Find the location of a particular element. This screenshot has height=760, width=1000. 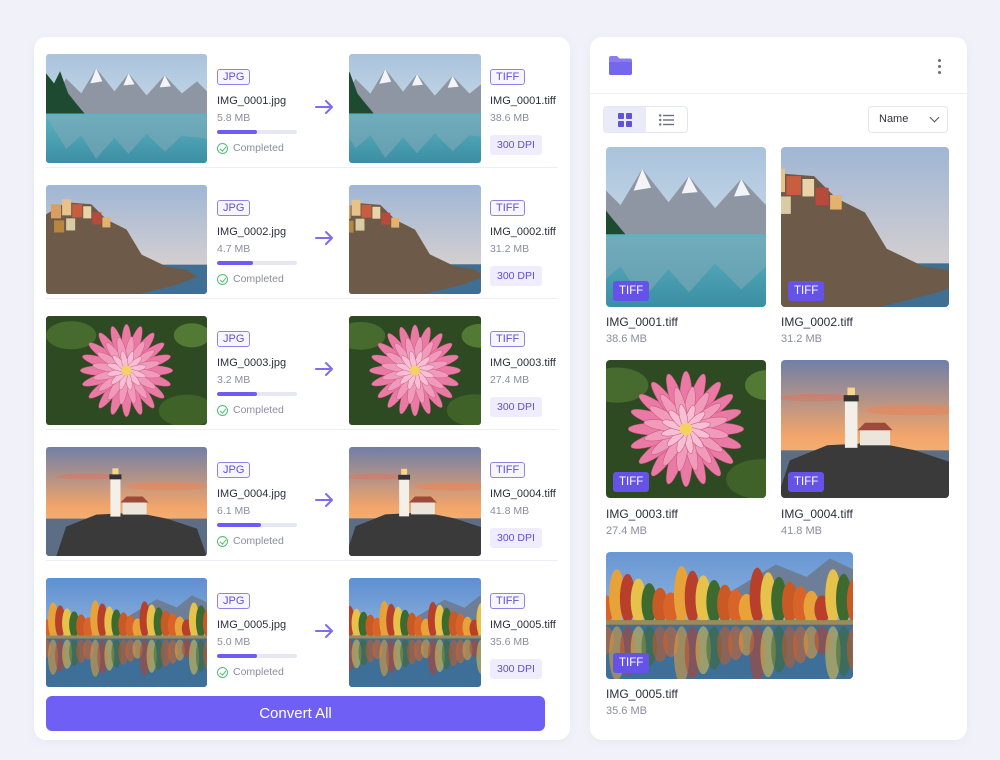

file-size: 31.2 MB is located at coordinates (801, 339).